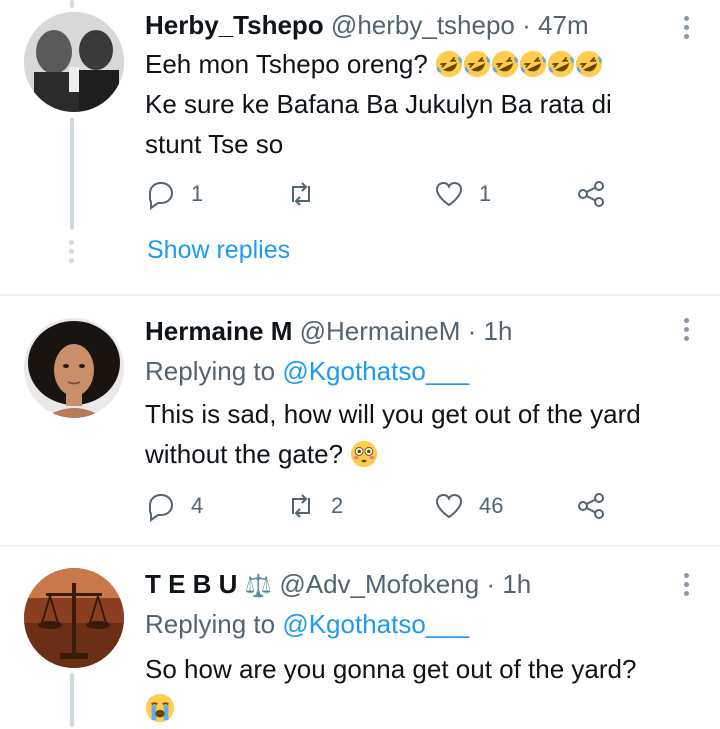 This screenshot has width=720, height=729. Describe the element at coordinates (379, 584) in the screenshot. I see `user-handle: @Adv_Mofokeng` at that location.